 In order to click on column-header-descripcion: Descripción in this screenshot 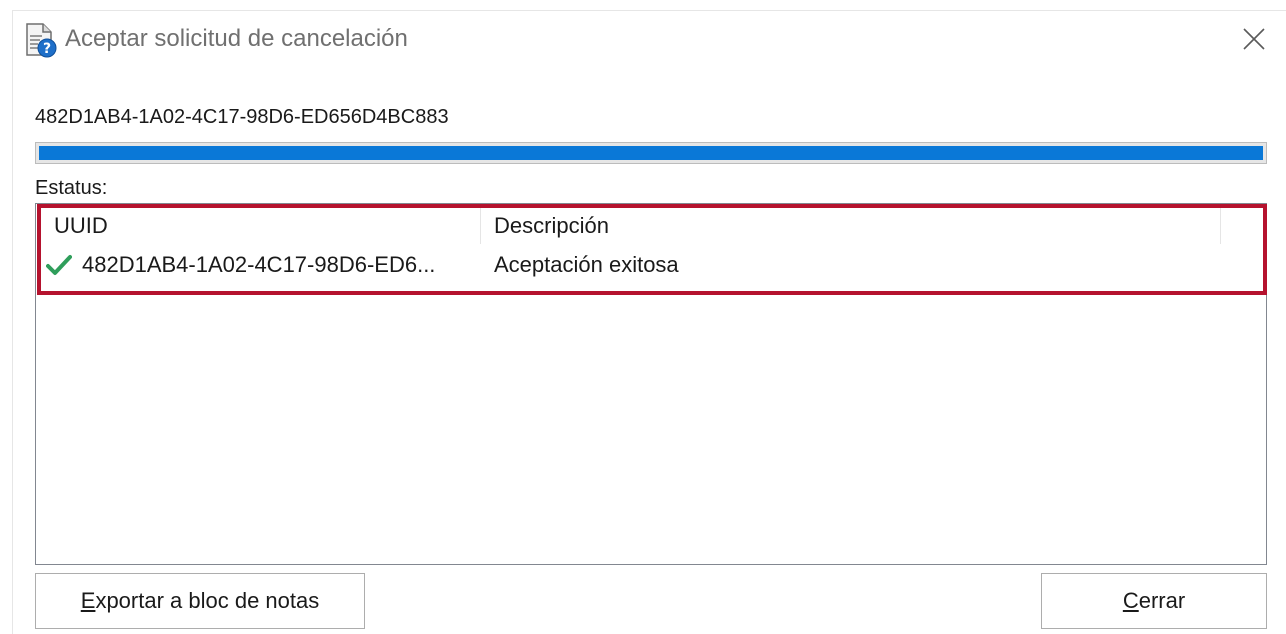, I will do `click(551, 226)`.